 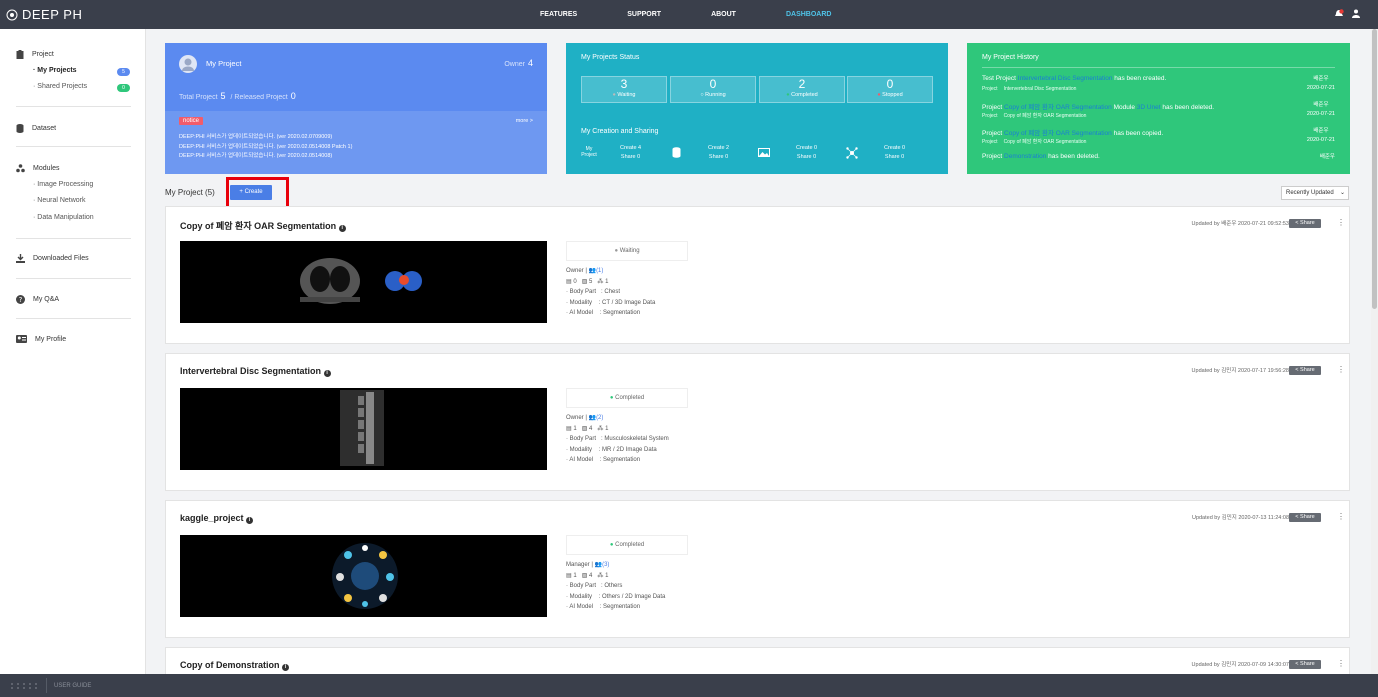 What do you see at coordinates (890, 89) in the screenshot?
I see `stat-stopped: 0 ● Stopped` at bounding box center [890, 89].